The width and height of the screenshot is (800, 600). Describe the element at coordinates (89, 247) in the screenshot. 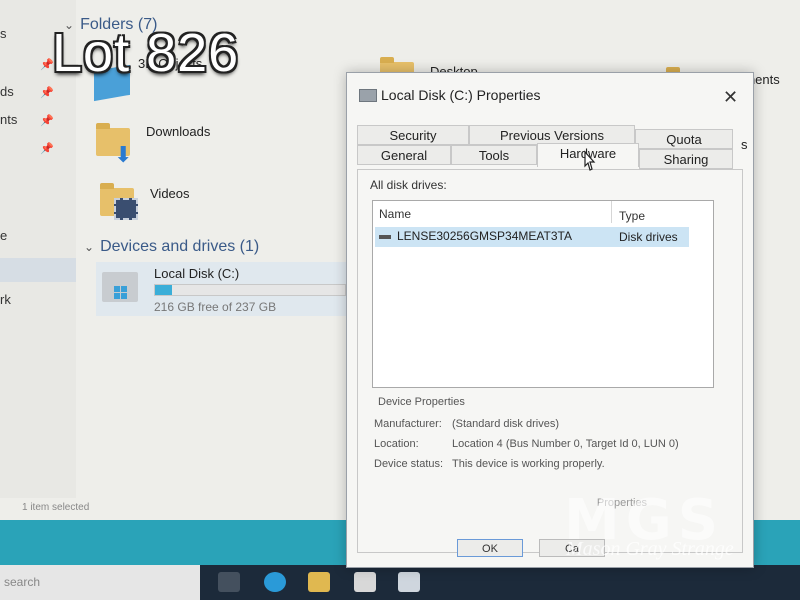

I see `chevron-down-icon: ⌄` at that location.